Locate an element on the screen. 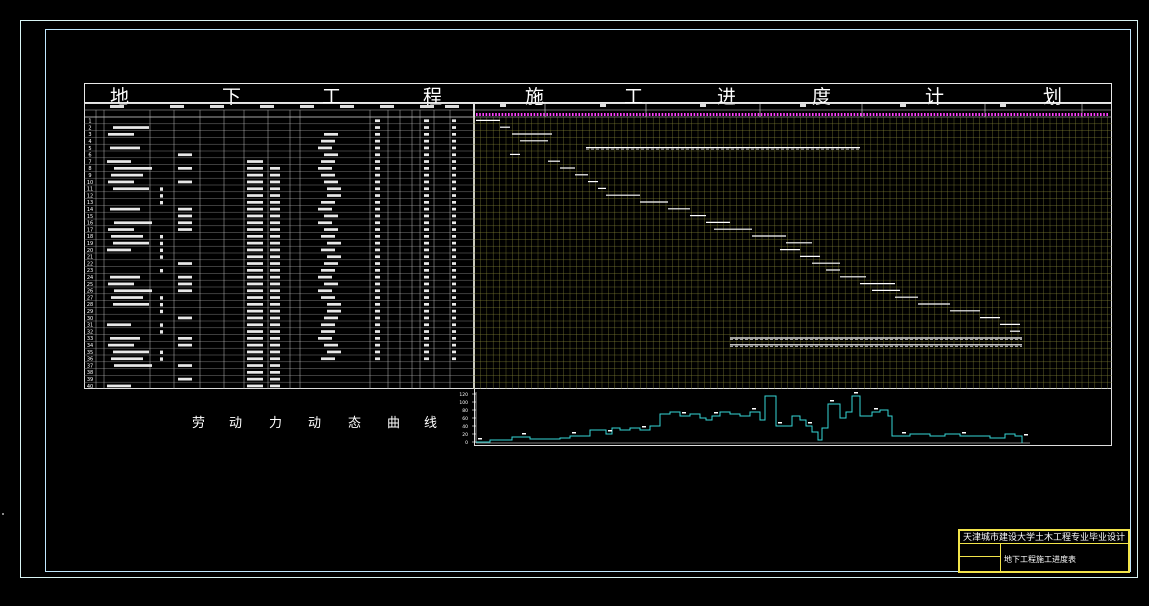 This screenshot has height=606, width=1149. table-row-number: 36 is located at coordinates (90, 360).